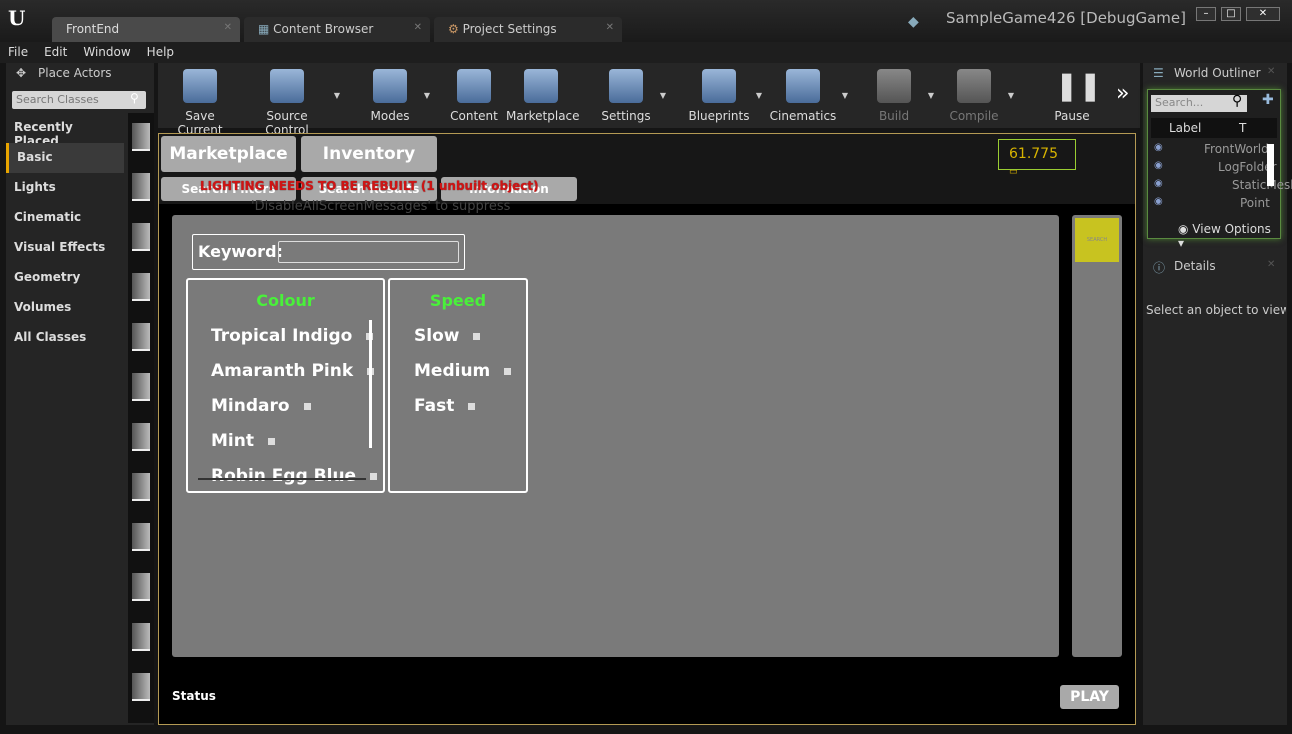 This screenshot has height=734, width=1292. I want to click on tree-row: ◉ Point, so click(1211, 205).